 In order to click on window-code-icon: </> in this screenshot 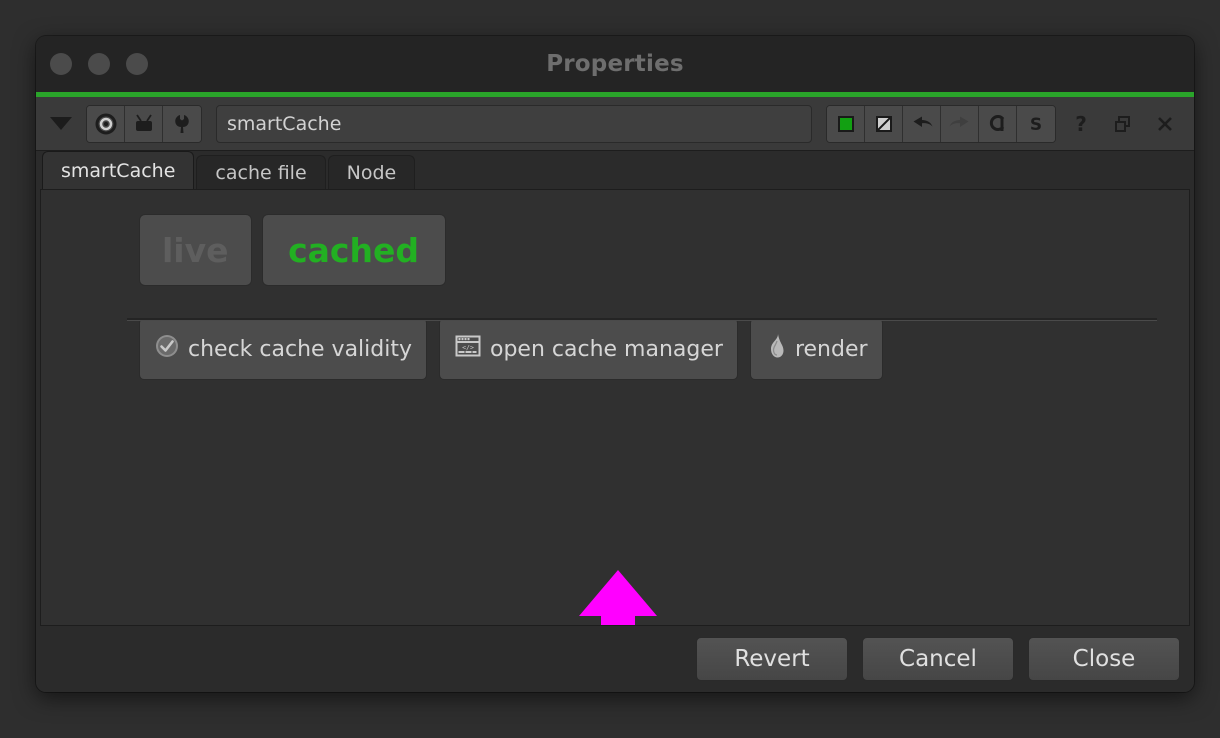, I will do `click(468, 349)`.